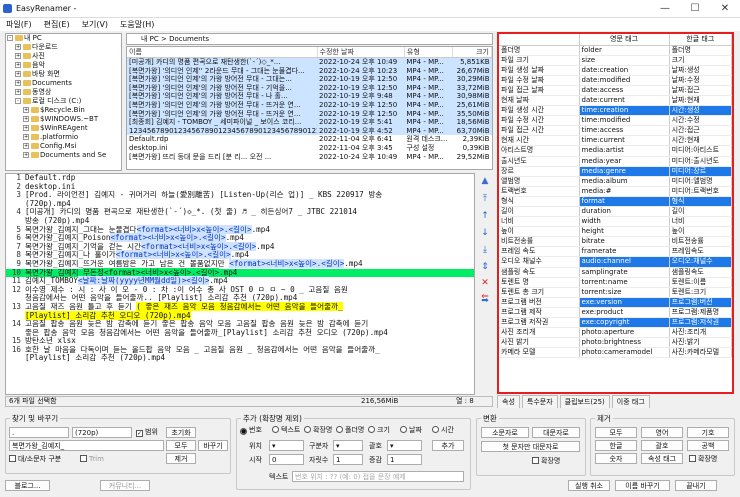 This screenshot has width=740, height=497. Describe the element at coordinates (589, 485) in the screenshot. I see `undo-button: 실행 취소` at that location.